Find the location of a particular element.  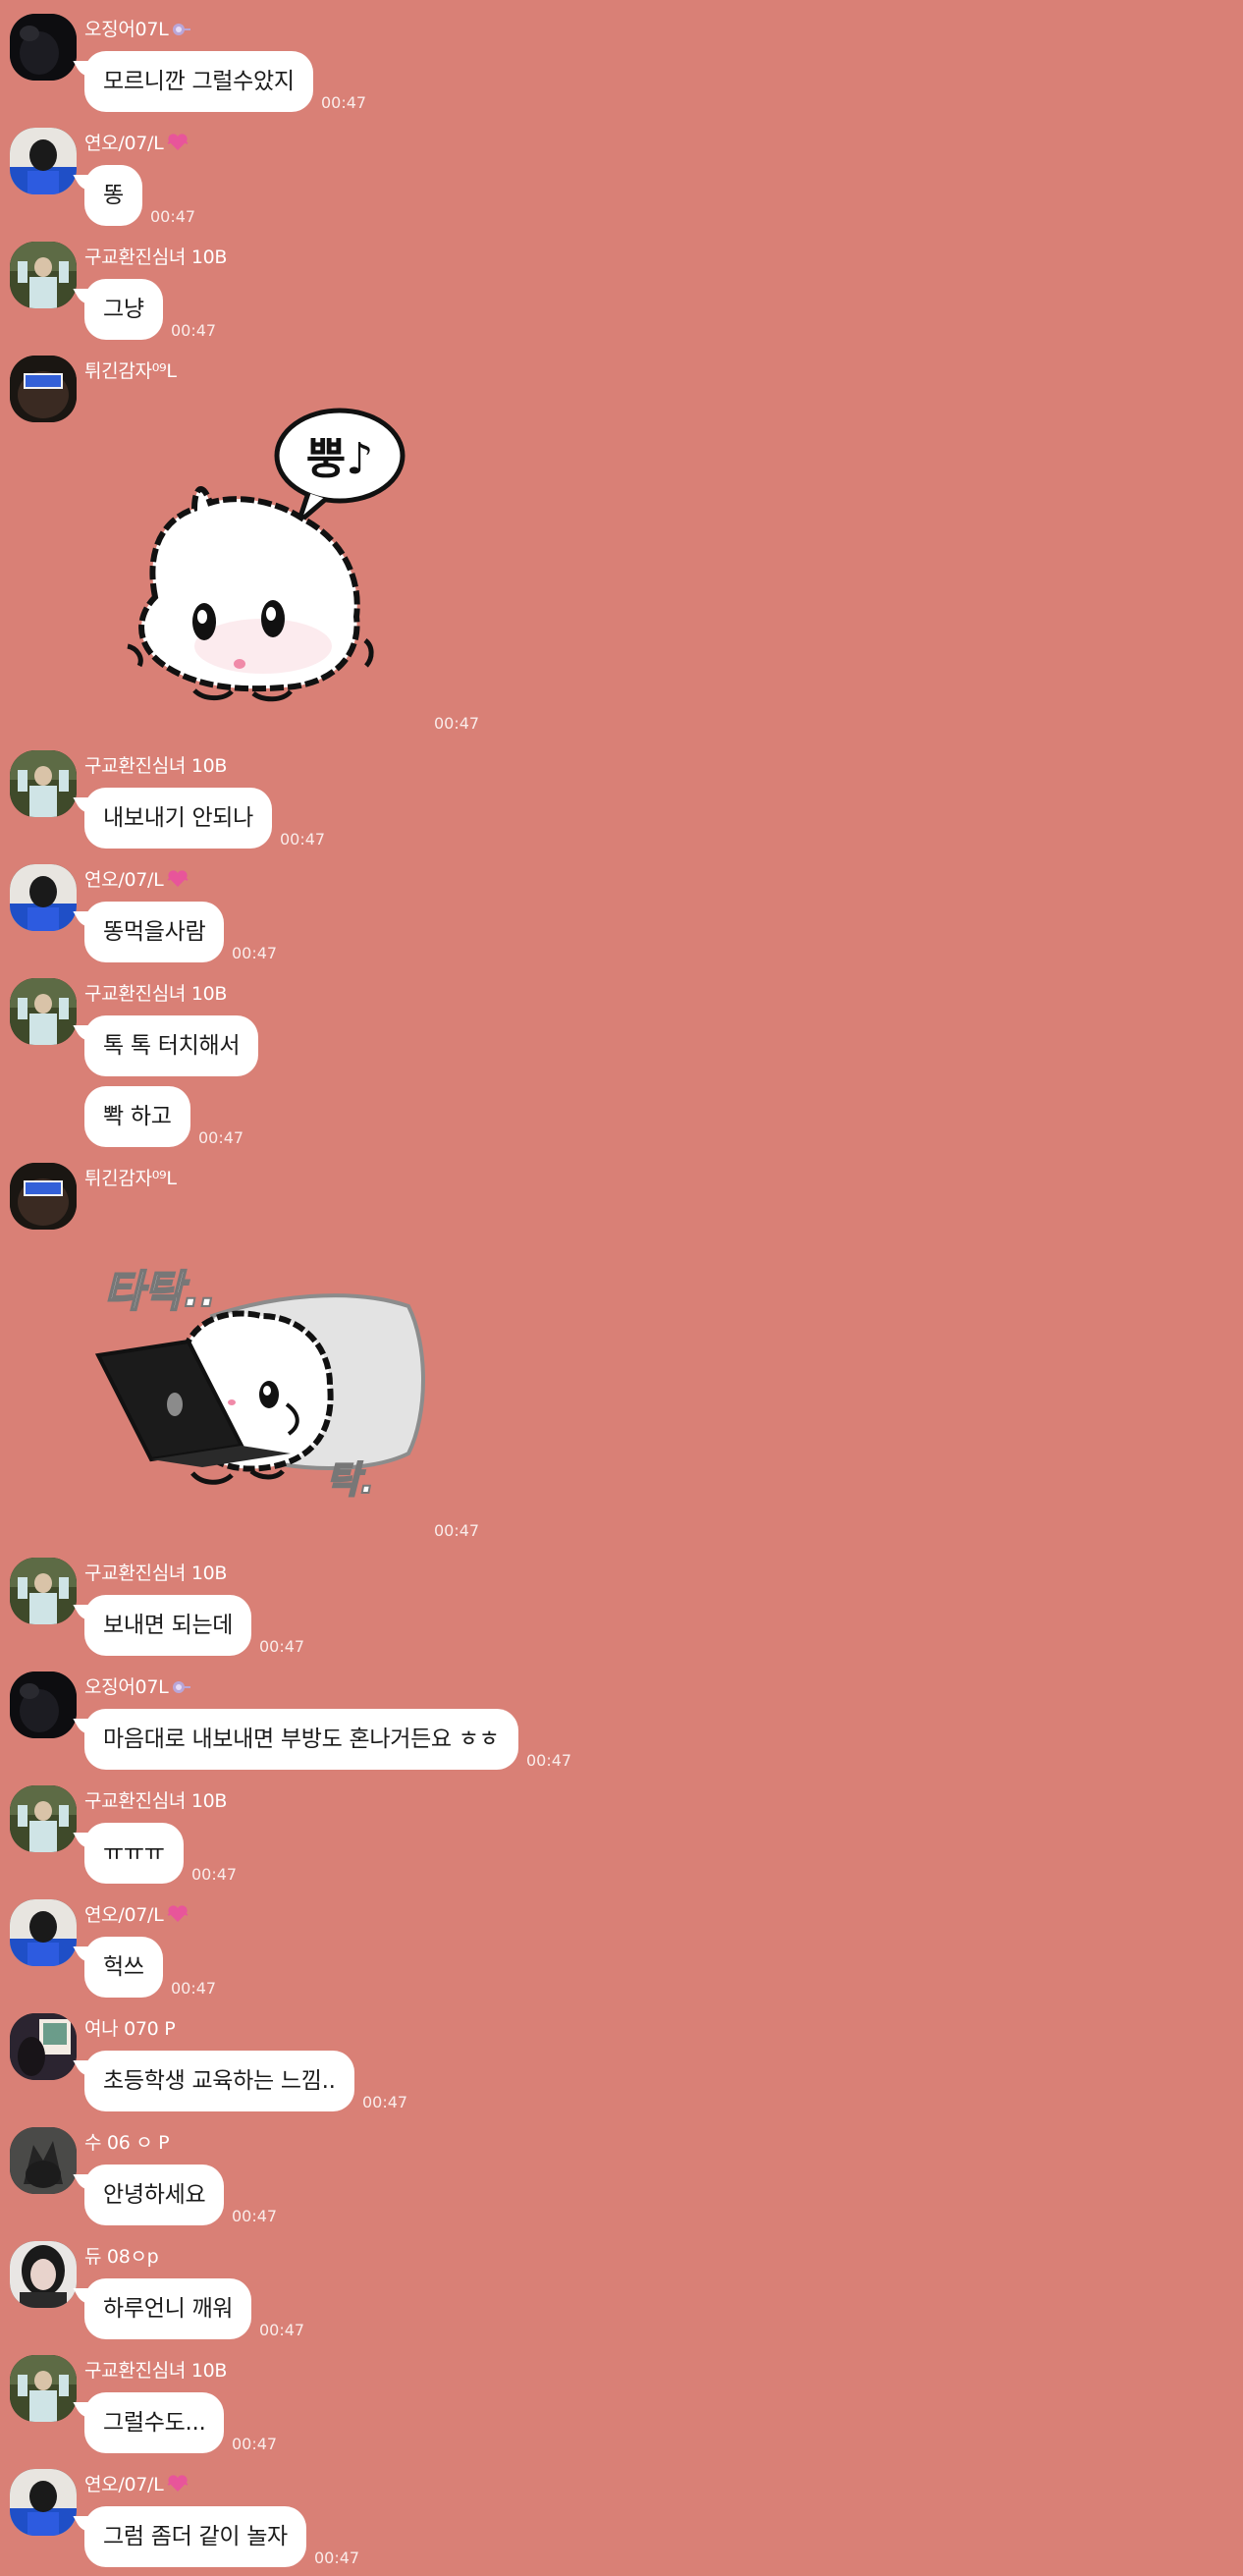

cat-speech-sticker: 뿡♪ is located at coordinates (268, 565).